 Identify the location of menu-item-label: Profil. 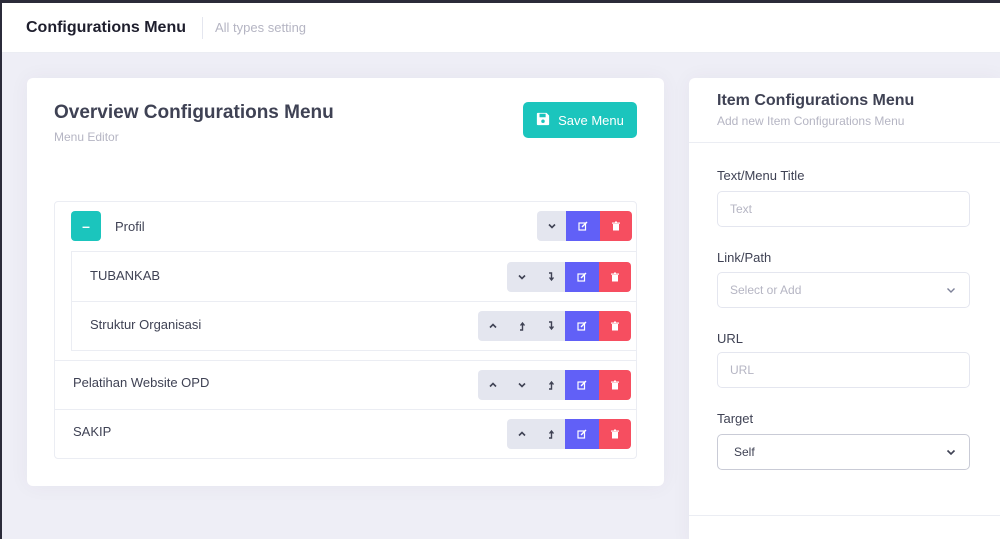
(130, 226).